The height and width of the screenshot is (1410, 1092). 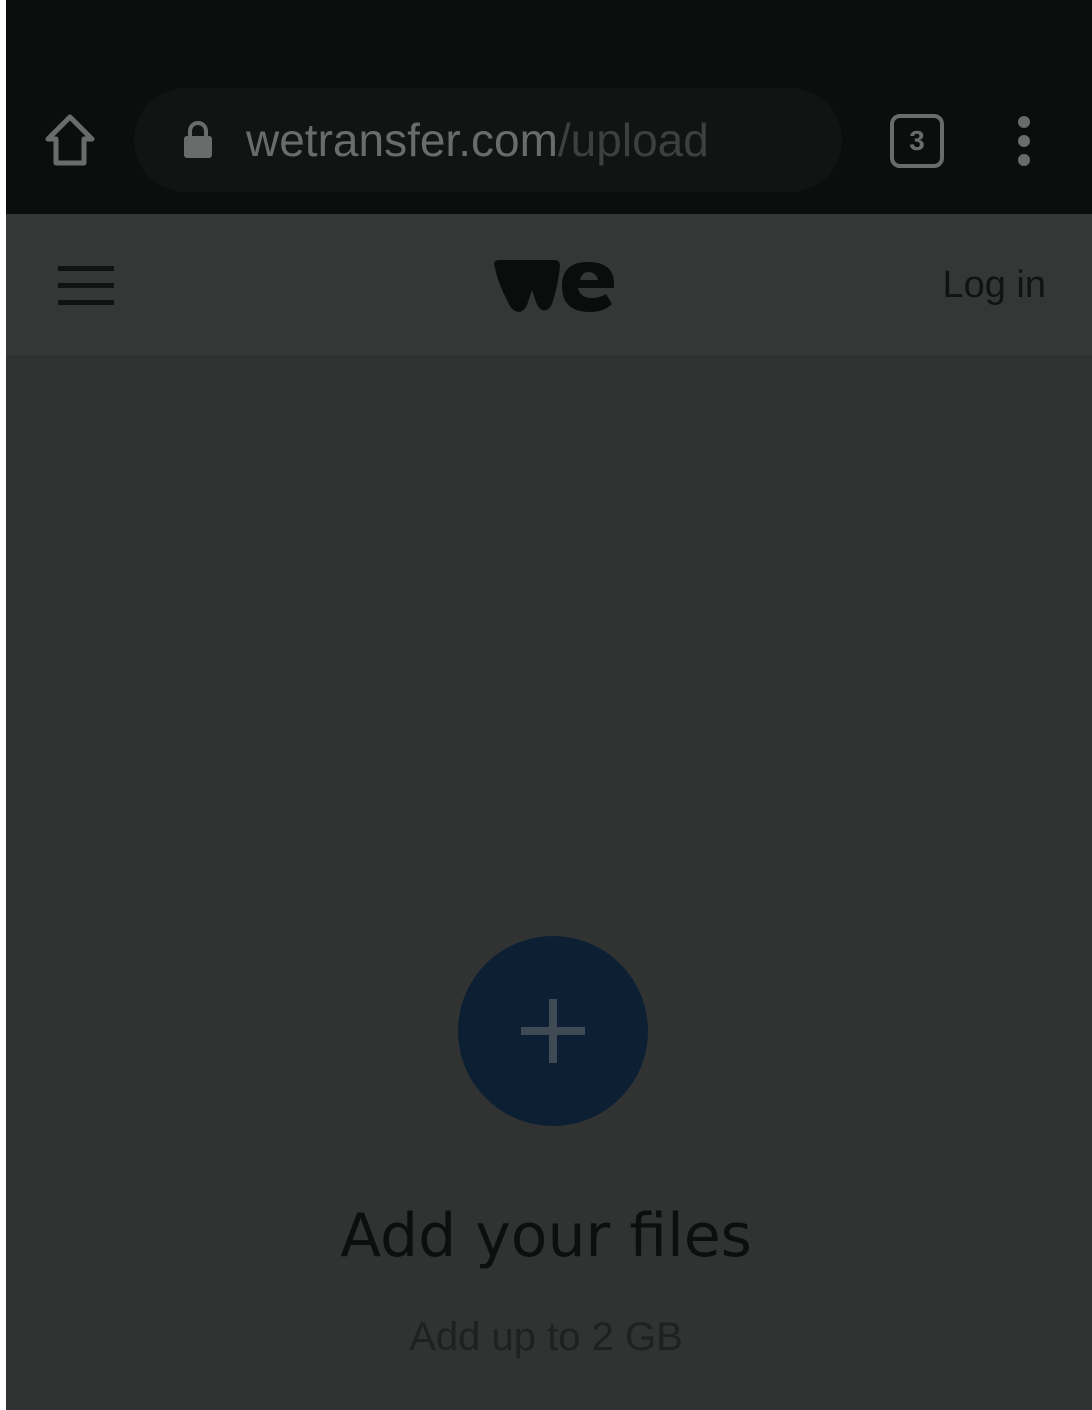 What do you see at coordinates (1024, 142) in the screenshot?
I see `more-vertical-icon` at bounding box center [1024, 142].